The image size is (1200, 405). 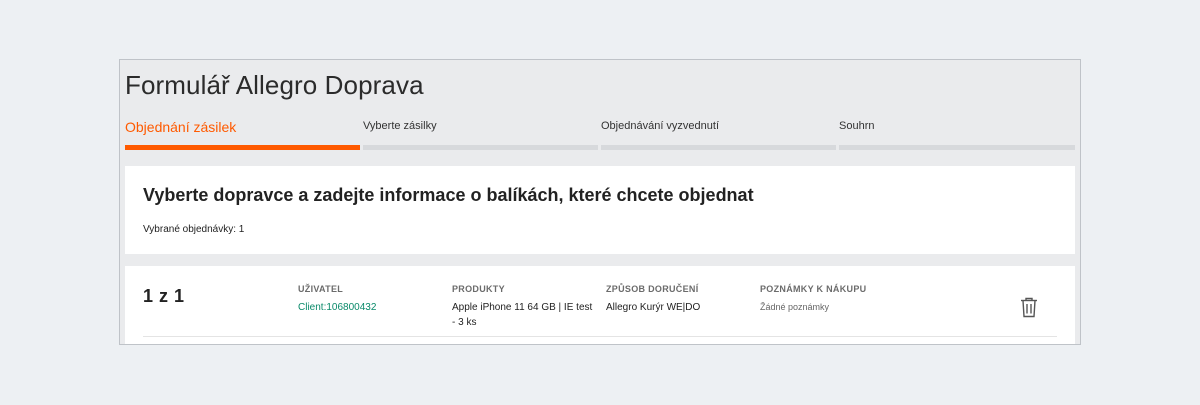 I want to click on user-label: UŽIVATEL, so click(x=321, y=289).